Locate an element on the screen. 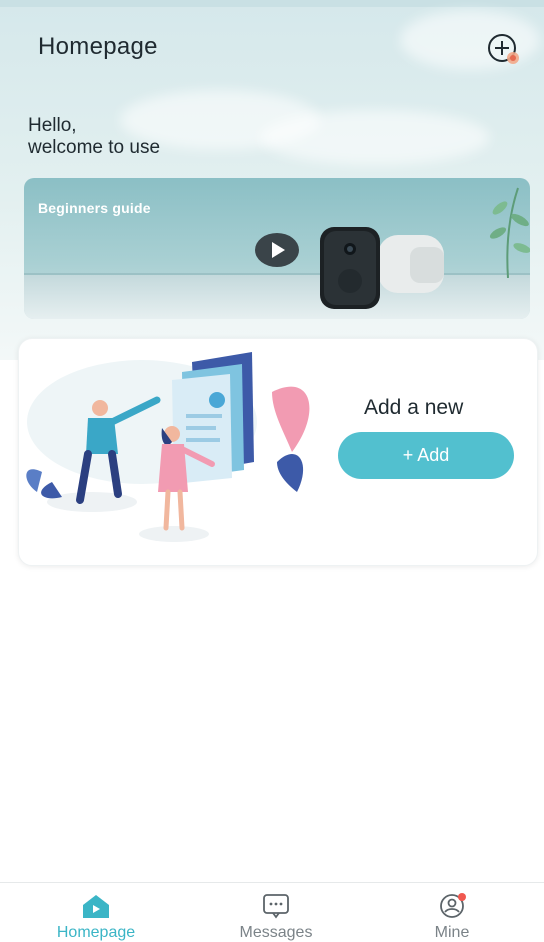 The width and height of the screenshot is (544, 942). page-title: Homepage is located at coordinates (98, 46).